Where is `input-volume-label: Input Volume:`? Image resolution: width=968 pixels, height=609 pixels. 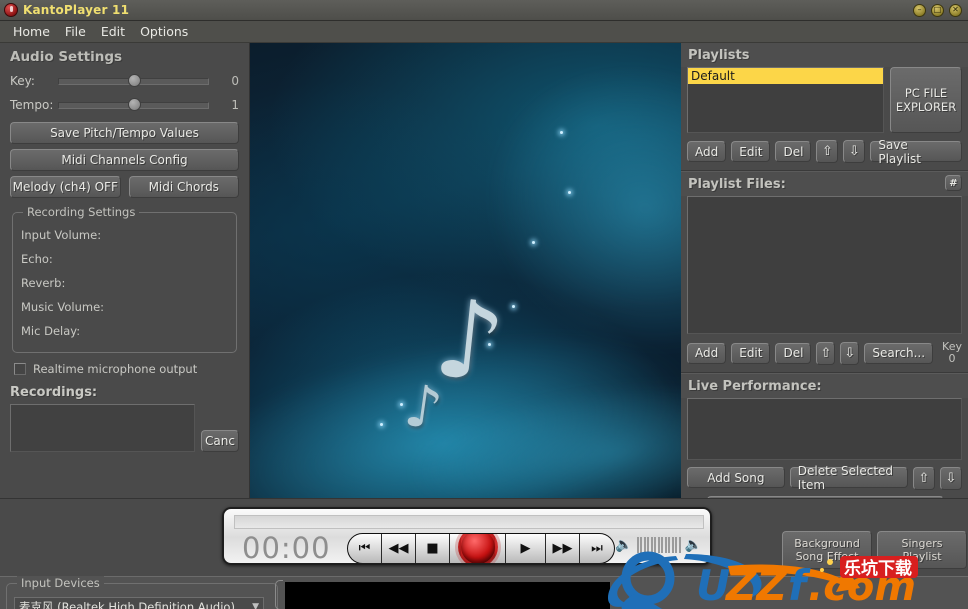
input-volume-label: Input Volume: is located at coordinates (61, 235).